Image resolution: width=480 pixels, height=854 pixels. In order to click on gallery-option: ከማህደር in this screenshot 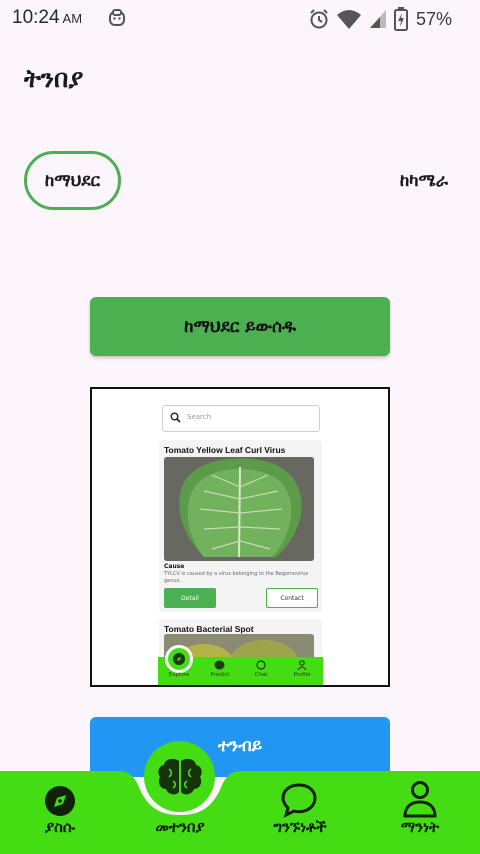, I will do `click(72, 180)`.